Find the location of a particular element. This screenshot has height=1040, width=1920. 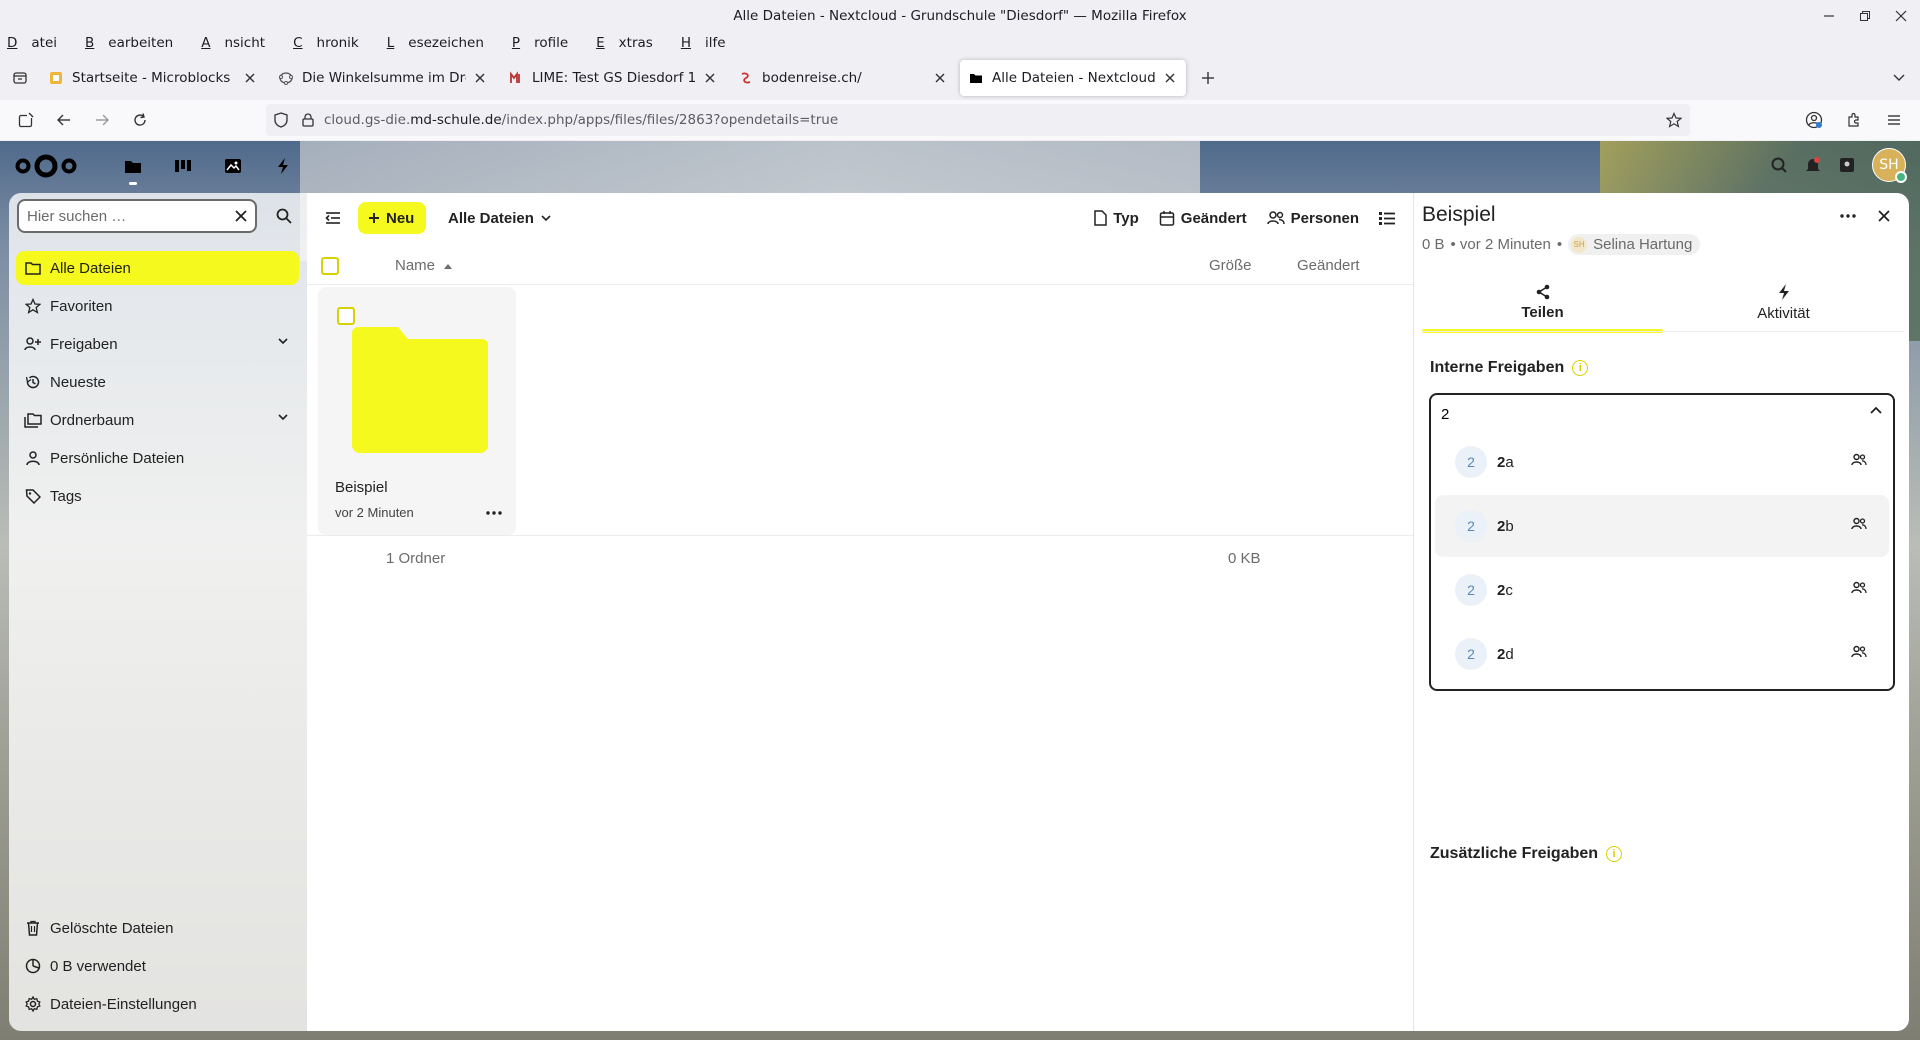

sidebar-more-icon is located at coordinates (1848, 216).